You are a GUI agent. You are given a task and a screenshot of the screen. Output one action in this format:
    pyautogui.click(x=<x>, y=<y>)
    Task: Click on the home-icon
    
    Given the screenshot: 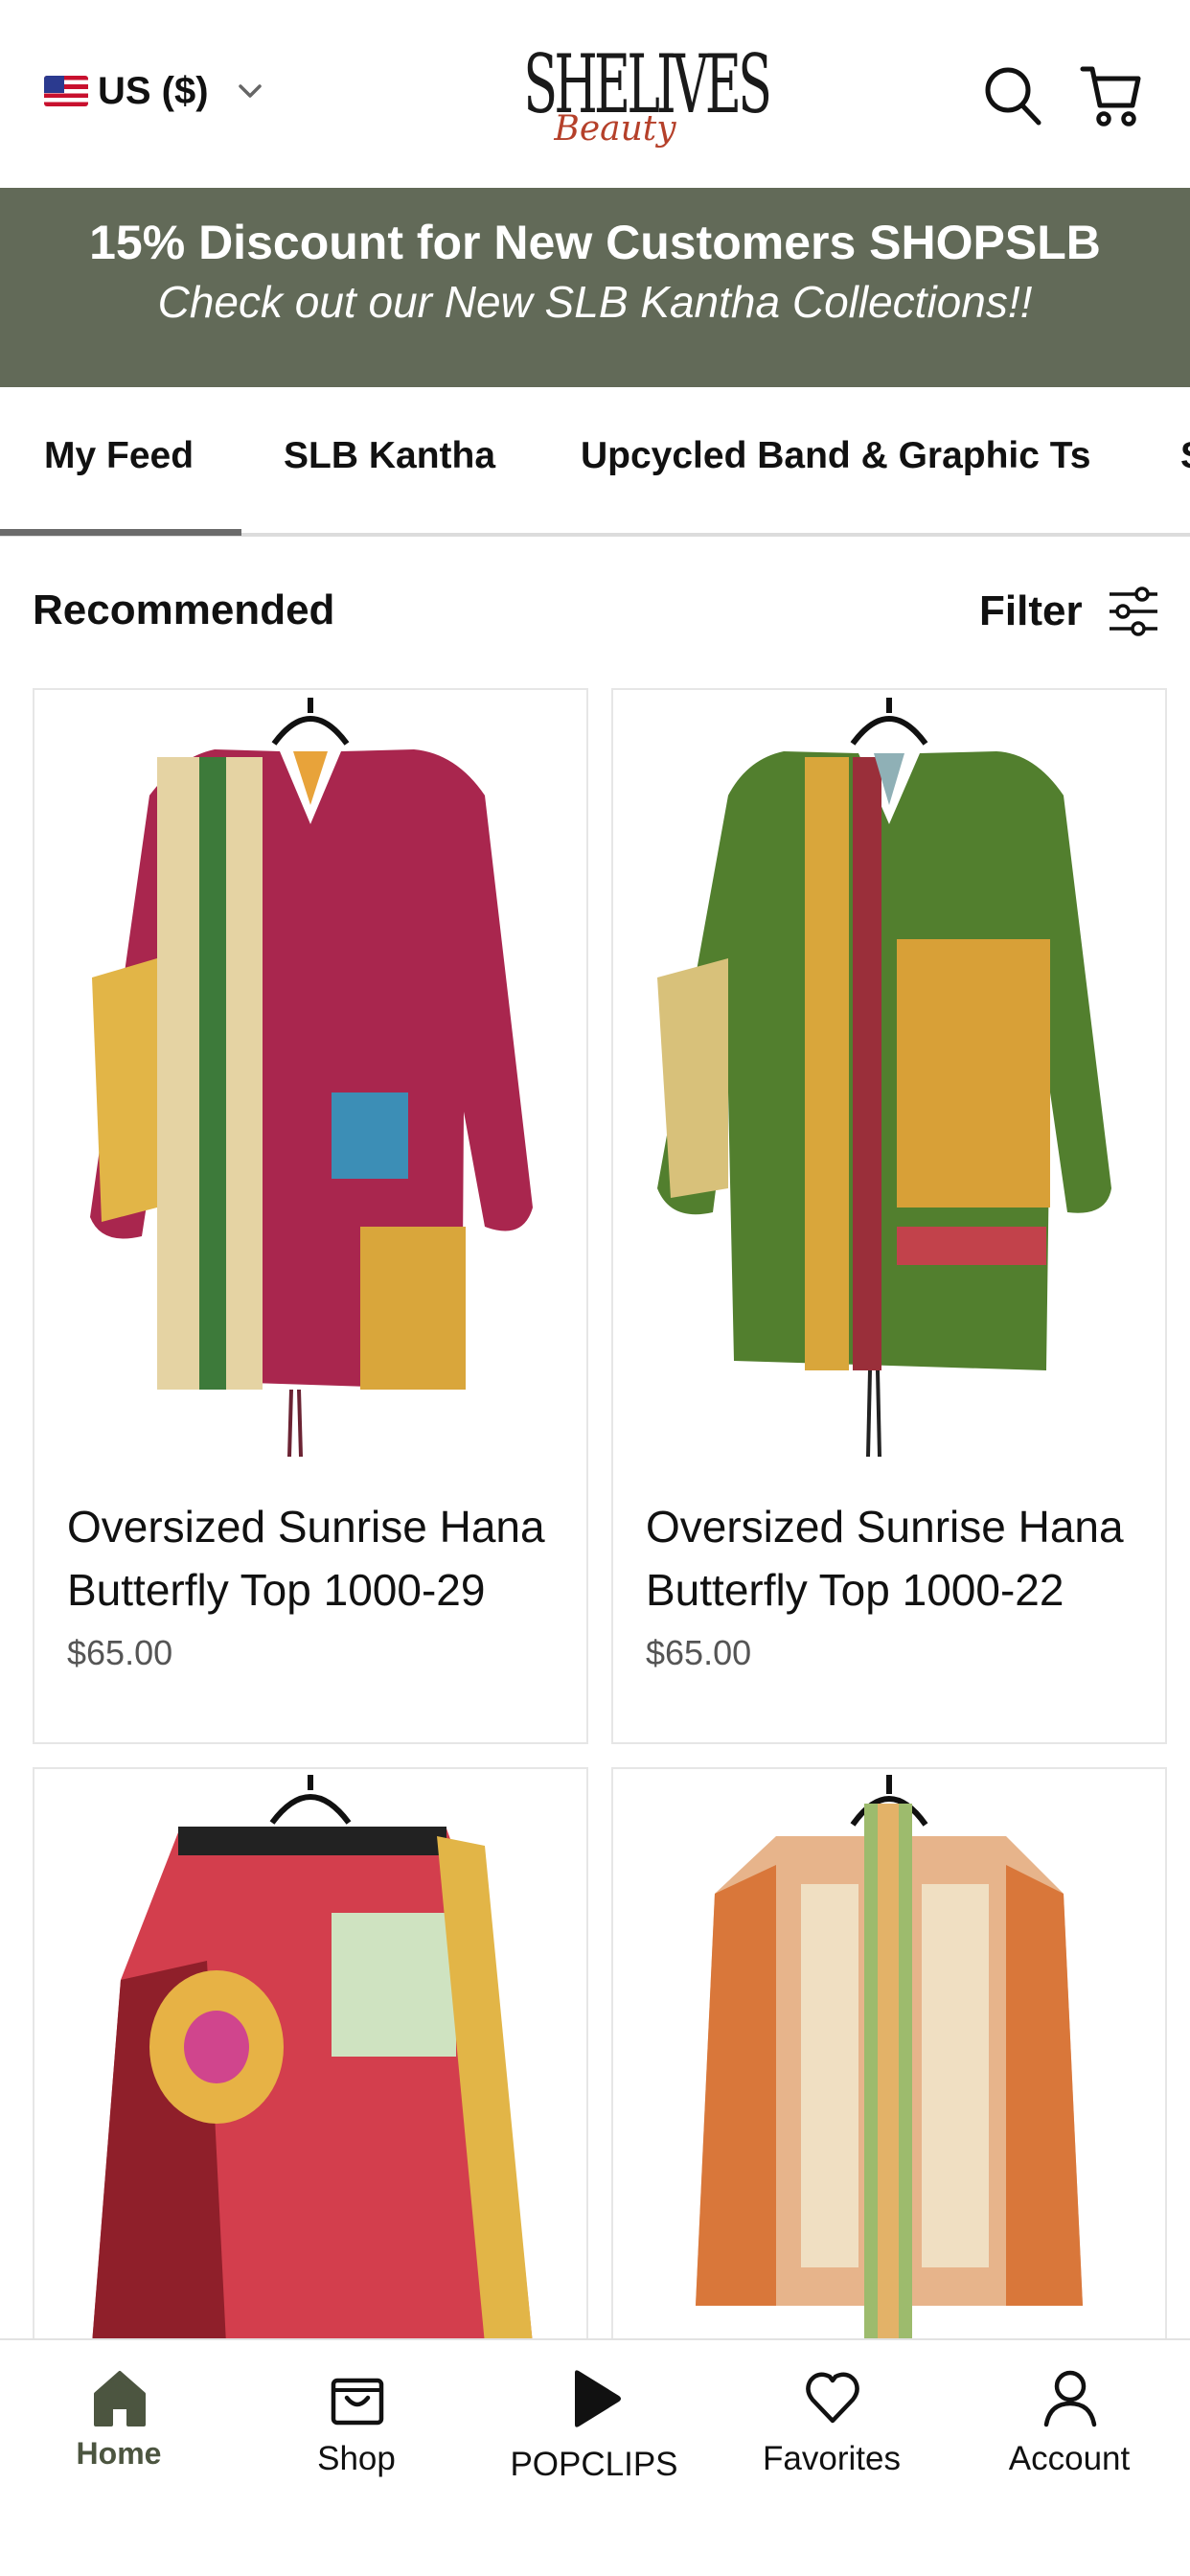 What is the action you would take?
    pyautogui.click(x=120, y=2398)
    